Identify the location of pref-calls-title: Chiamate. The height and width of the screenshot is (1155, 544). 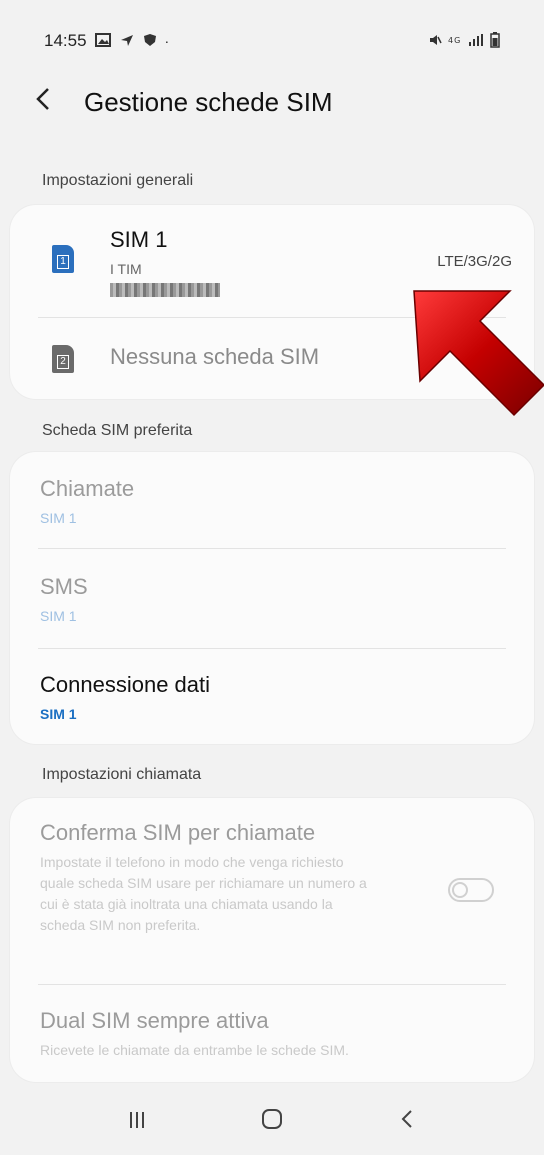
(87, 488).